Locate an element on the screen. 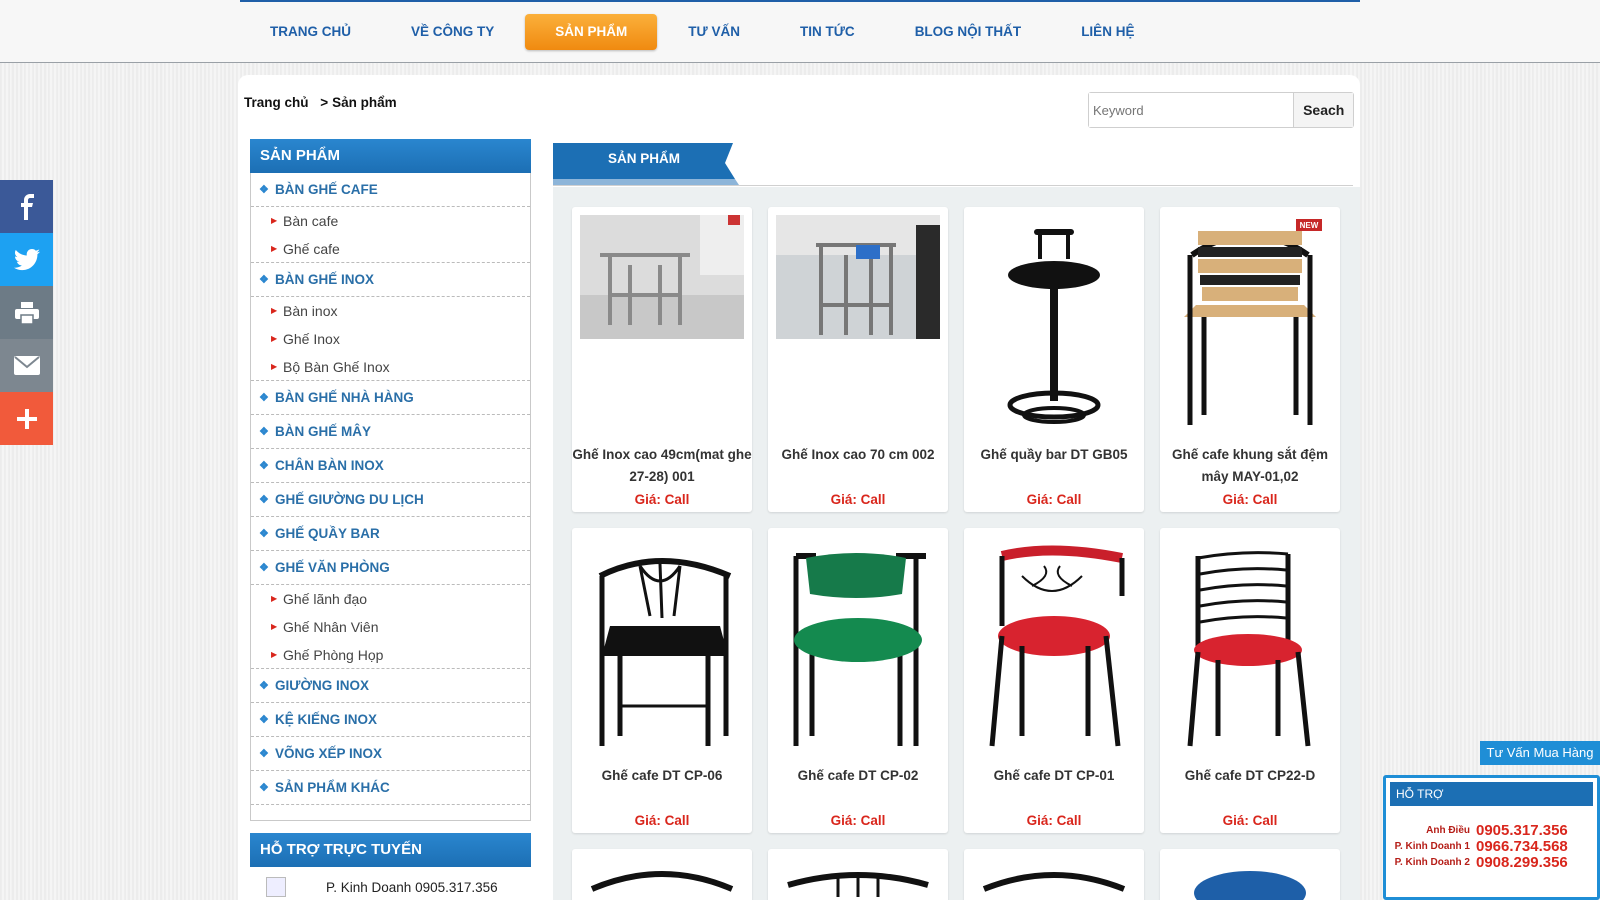 The height and width of the screenshot is (900, 1600). support-avatar is located at coordinates (276, 887).